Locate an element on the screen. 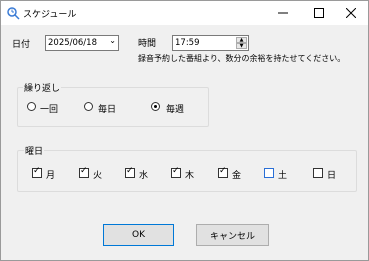  checkbox-tue-label: 火 is located at coordinates (98, 176).